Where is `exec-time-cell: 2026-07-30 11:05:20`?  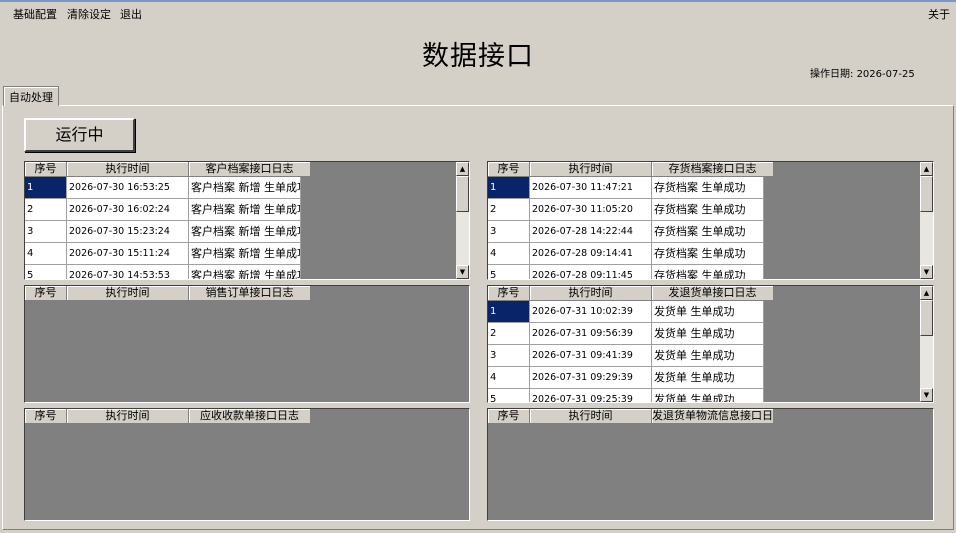
exec-time-cell: 2026-07-30 11:05:20 is located at coordinates (591, 210).